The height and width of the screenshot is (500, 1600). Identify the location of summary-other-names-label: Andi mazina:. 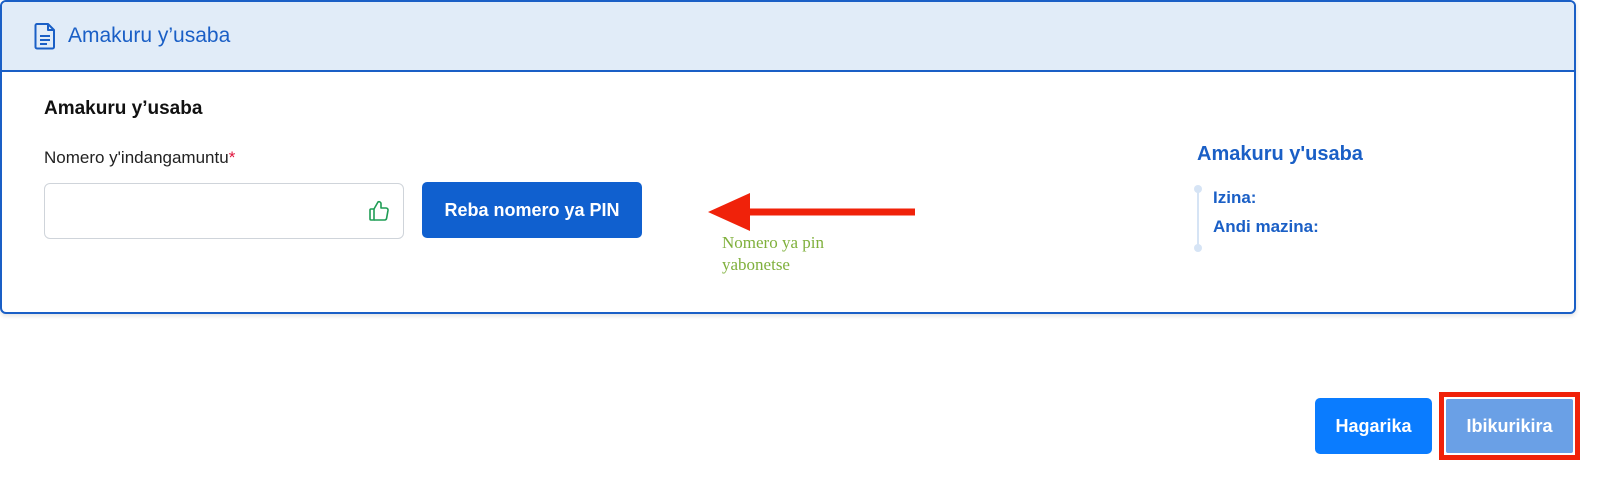
(1266, 226).